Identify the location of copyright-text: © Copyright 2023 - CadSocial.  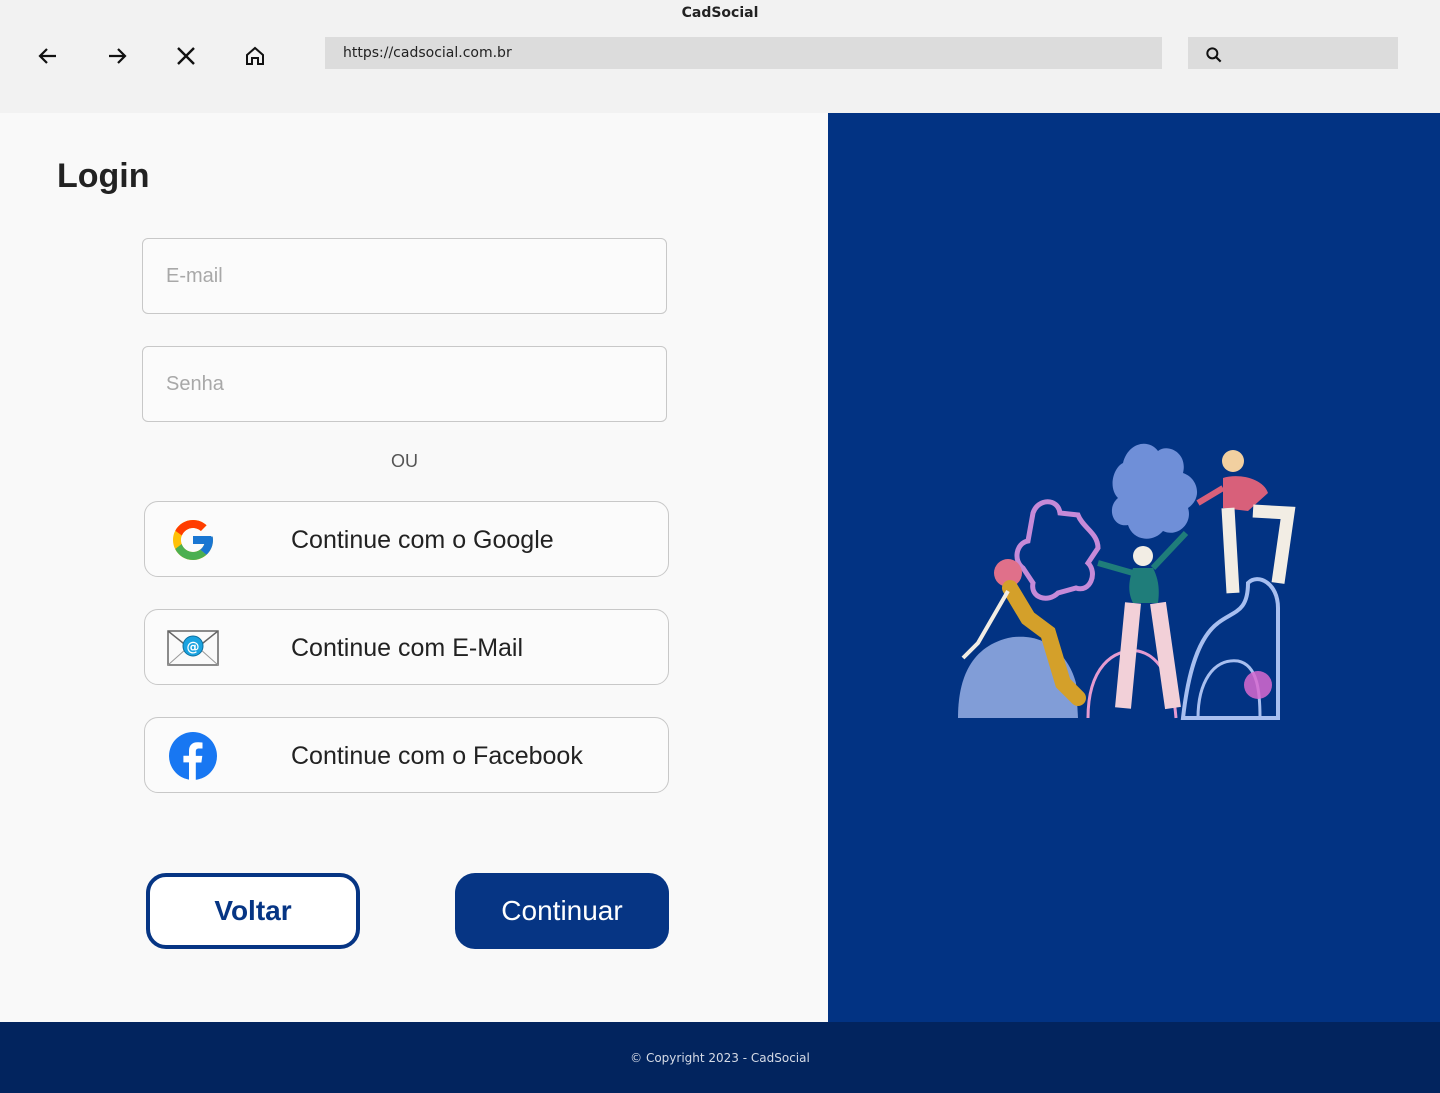
(720, 1057).